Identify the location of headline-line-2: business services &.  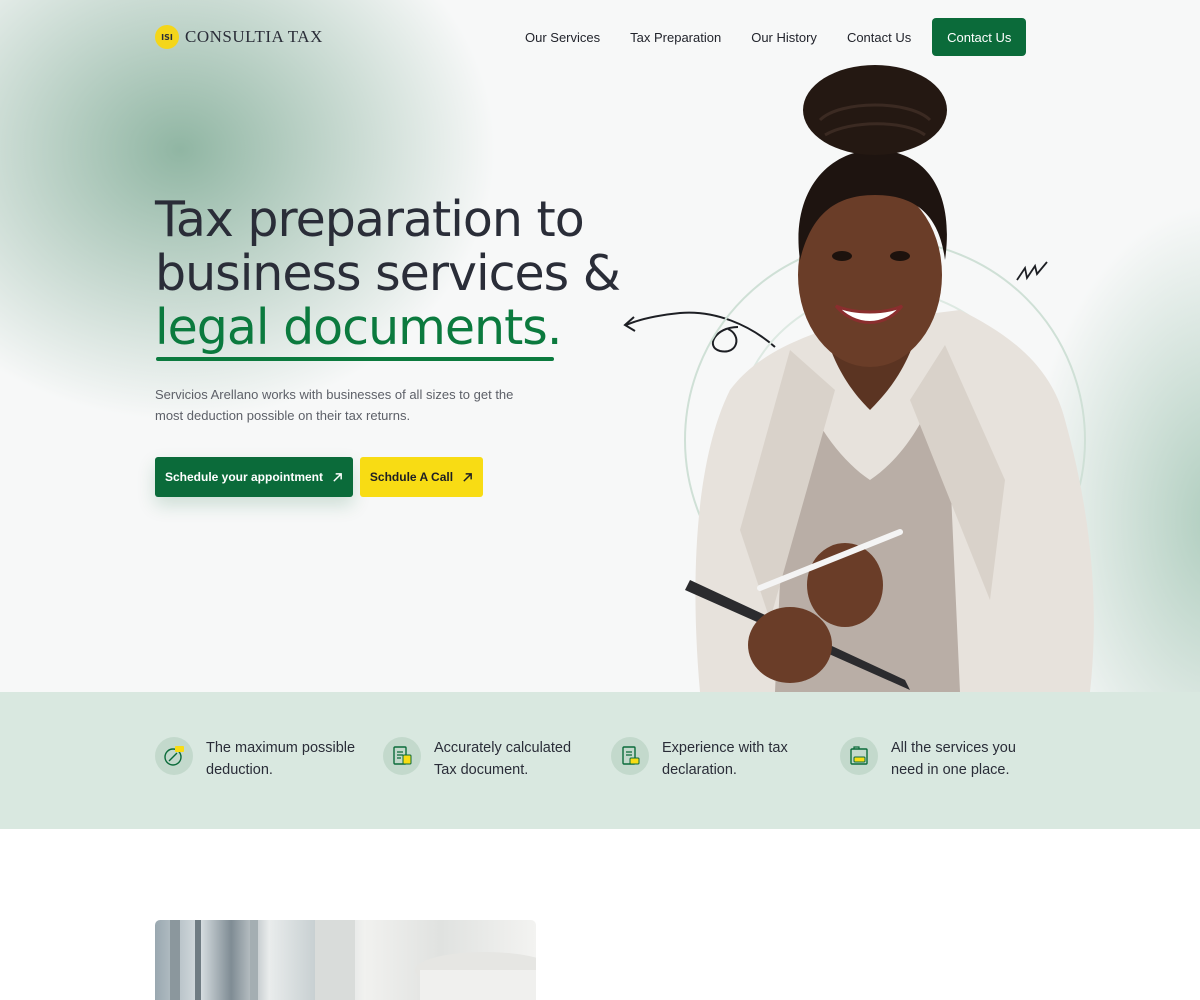
(388, 273).